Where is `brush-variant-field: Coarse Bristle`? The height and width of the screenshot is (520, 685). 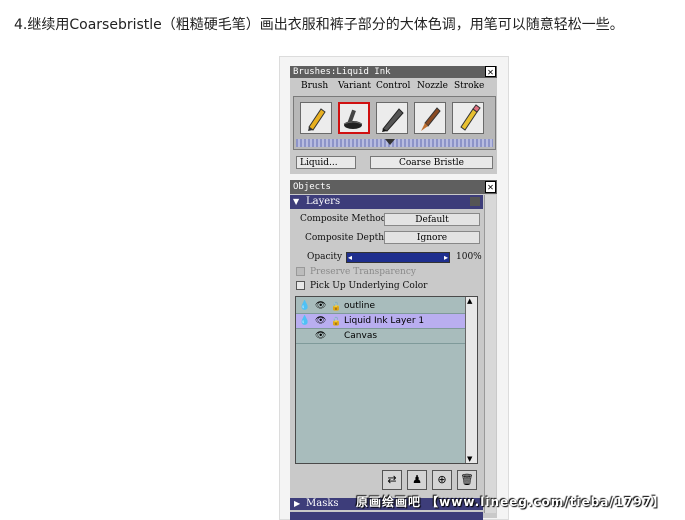
brush-variant-field: Coarse Bristle is located at coordinates (431, 162).